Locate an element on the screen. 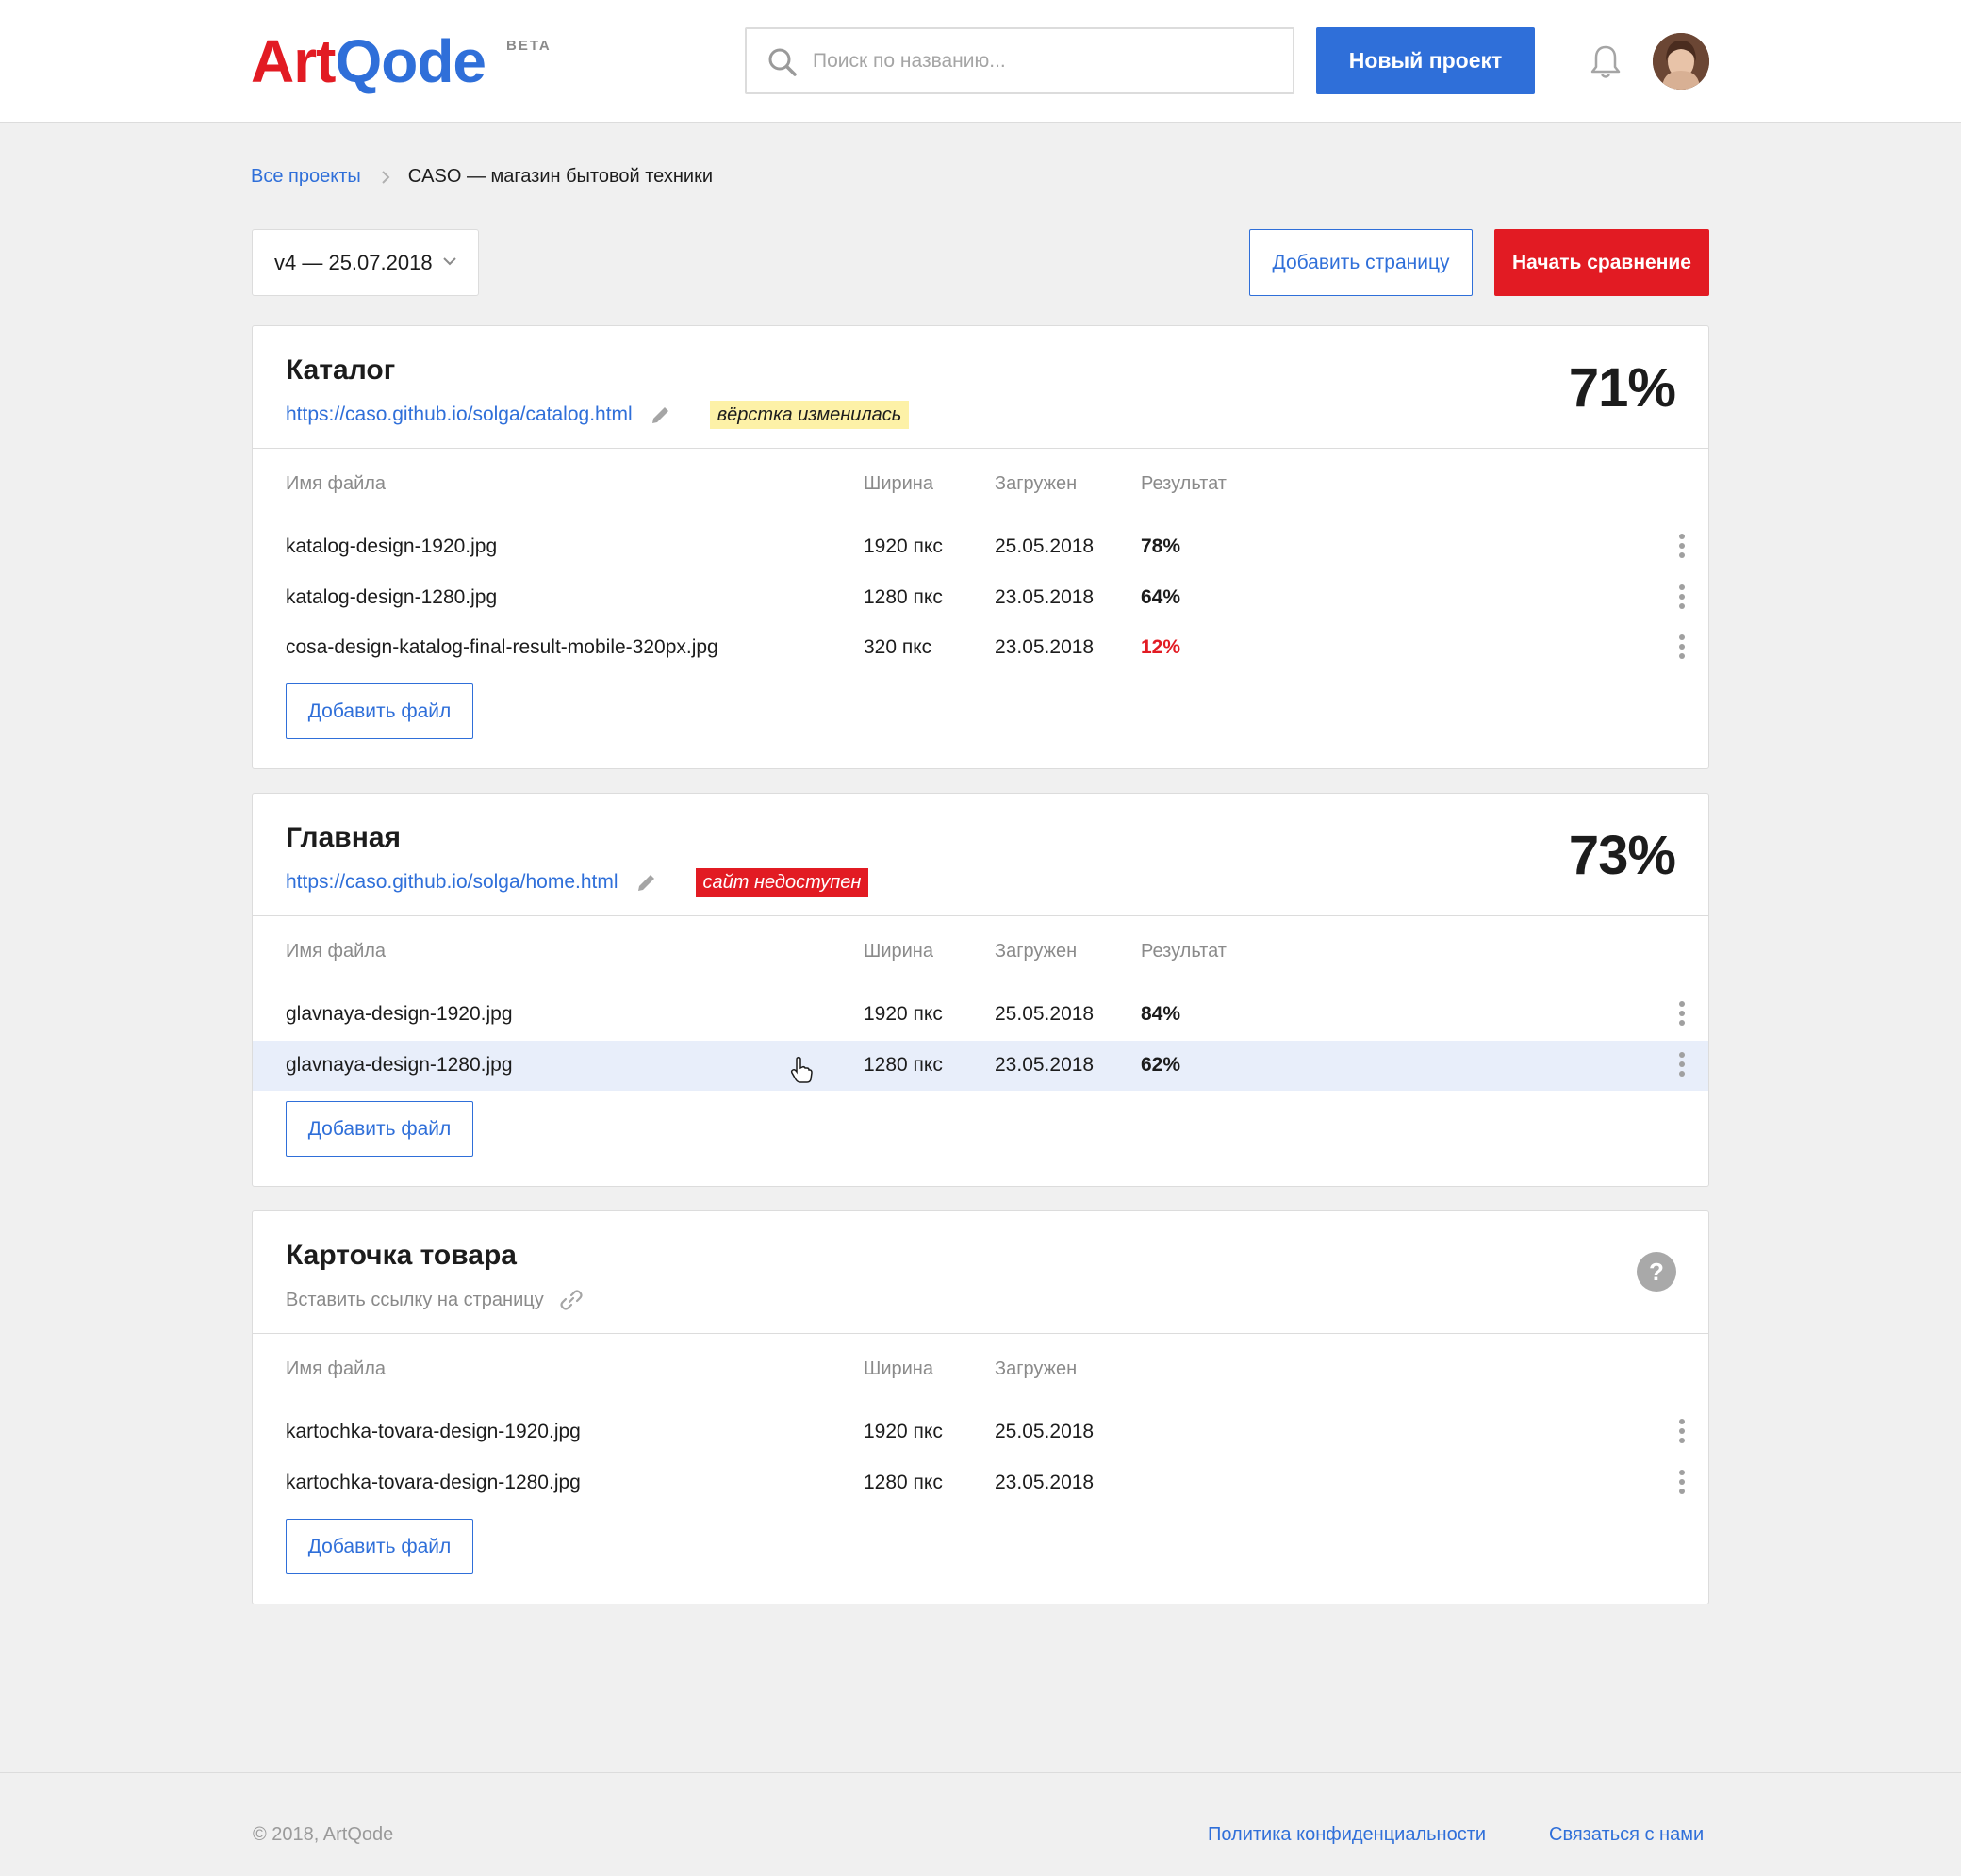  add-page-button: Добавить страницу is located at coordinates (1361, 262).